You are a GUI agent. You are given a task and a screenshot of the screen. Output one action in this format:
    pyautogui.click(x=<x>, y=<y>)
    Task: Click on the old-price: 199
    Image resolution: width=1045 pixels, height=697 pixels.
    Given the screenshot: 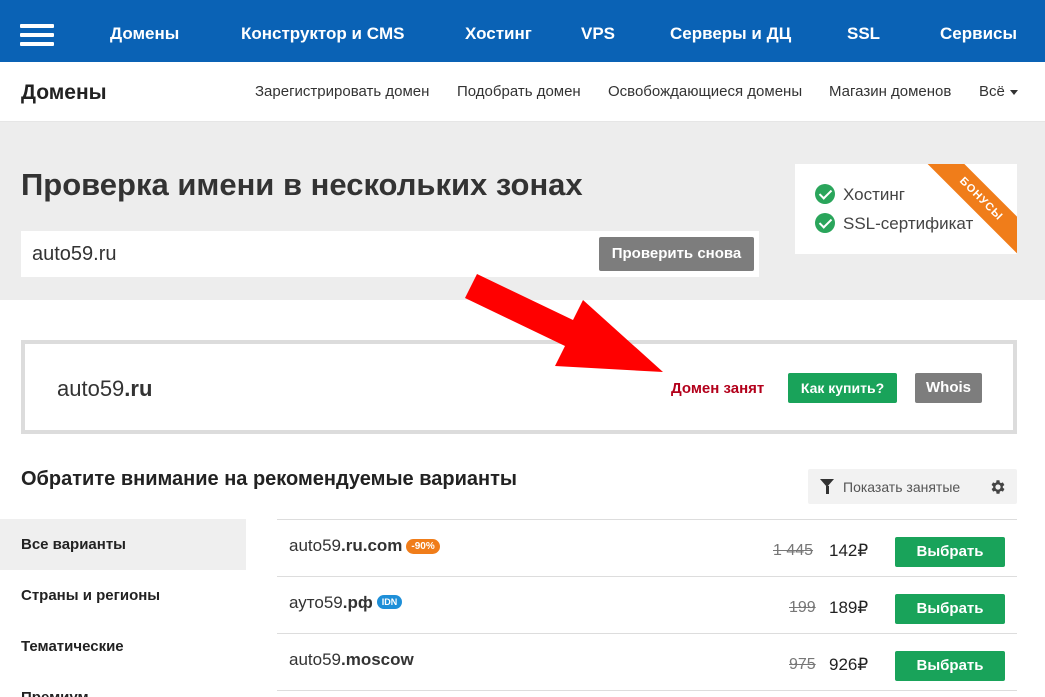 What is the action you would take?
    pyautogui.click(x=802, y=607)
    